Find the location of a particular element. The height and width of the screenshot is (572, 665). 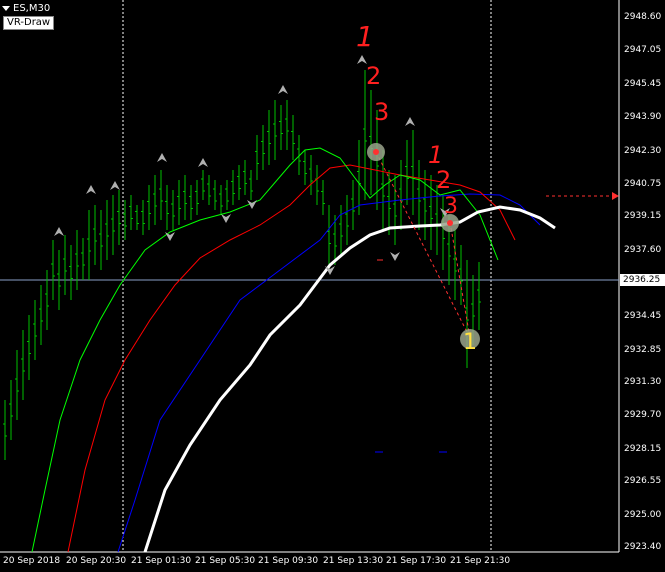

price-tick-label: 2939.15 is located at coordinates (643, 216).